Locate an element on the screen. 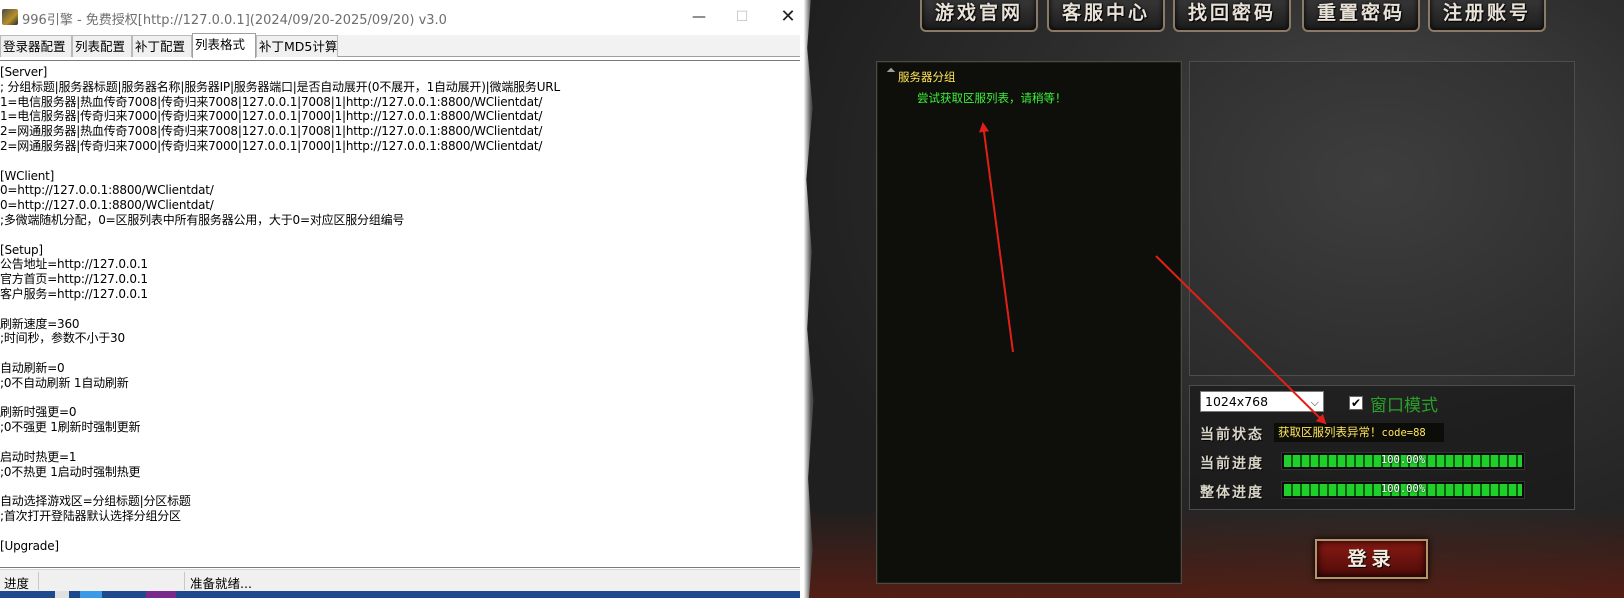 Image resolution: width=1624 pixels, height=598 pixels. overall-progress-text: 100.00% is located at coordinates (1403, 489).